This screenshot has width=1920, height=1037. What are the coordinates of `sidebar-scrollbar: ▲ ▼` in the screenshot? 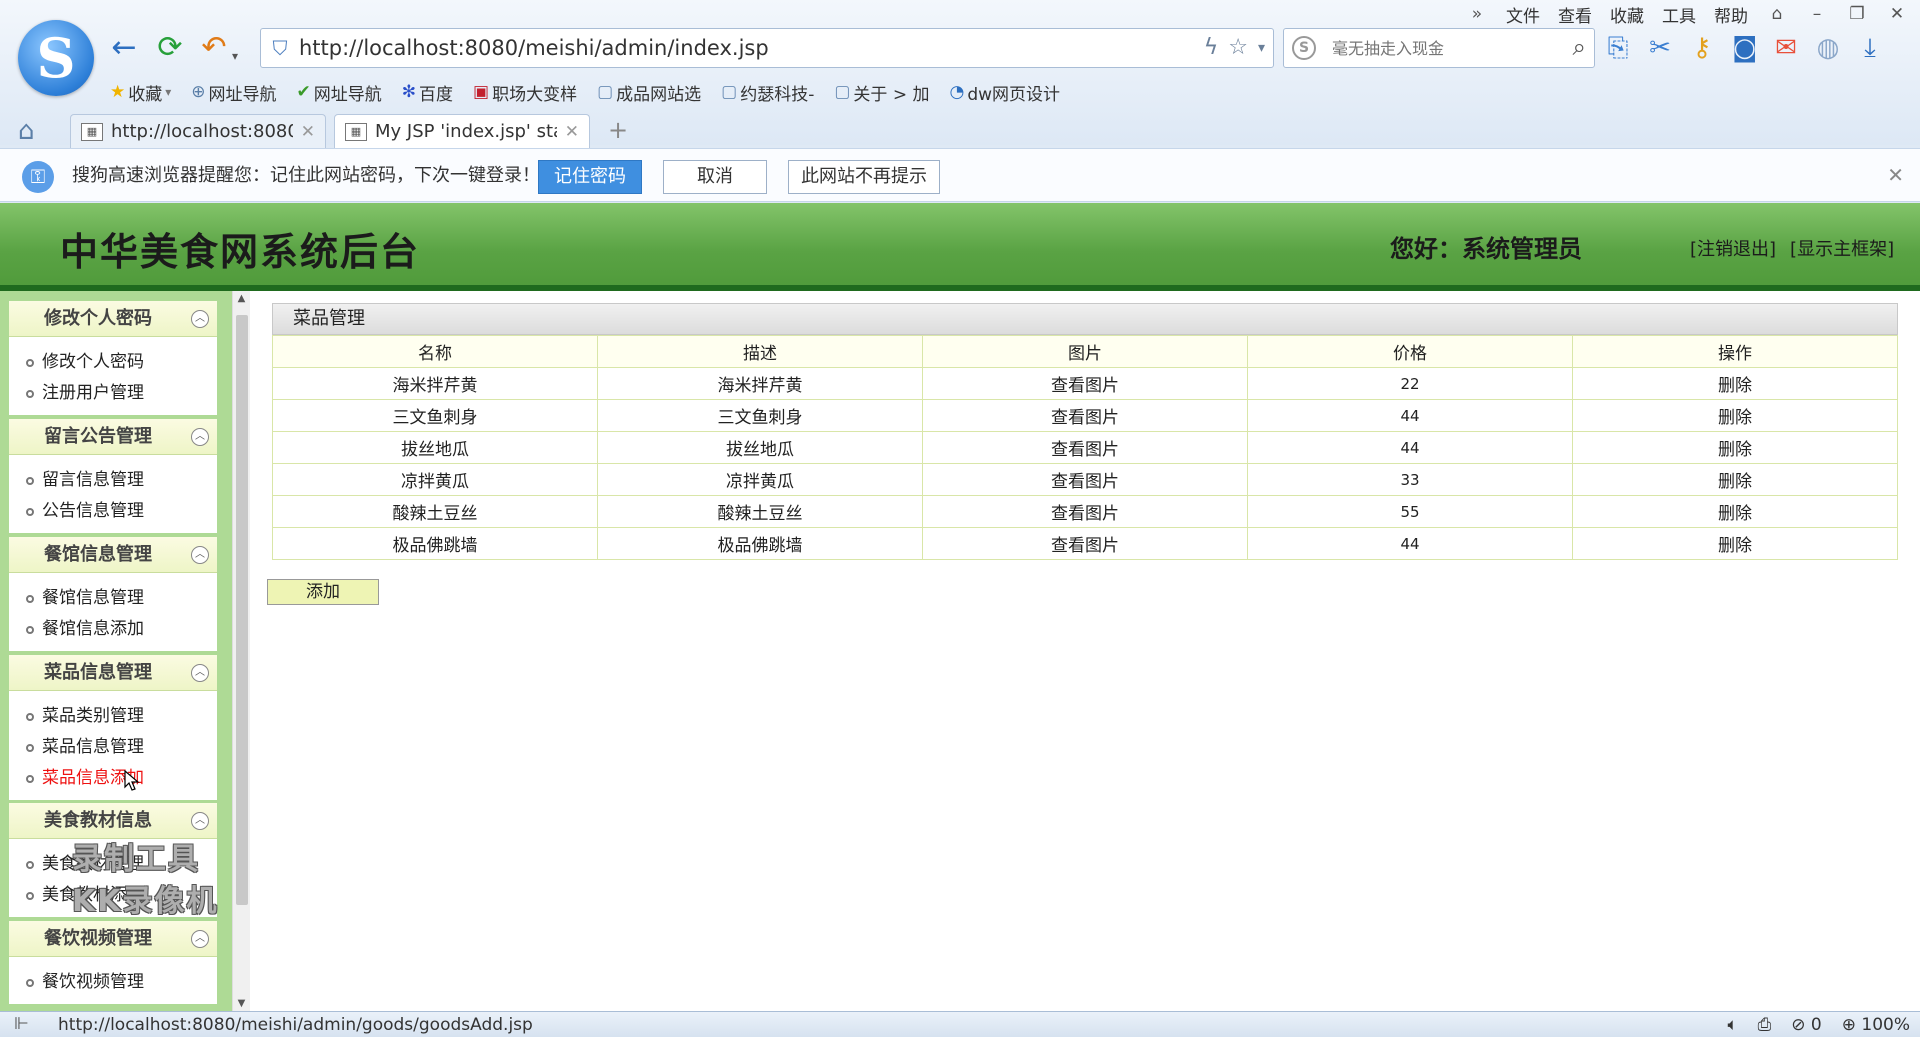 It's located at (241, 651).